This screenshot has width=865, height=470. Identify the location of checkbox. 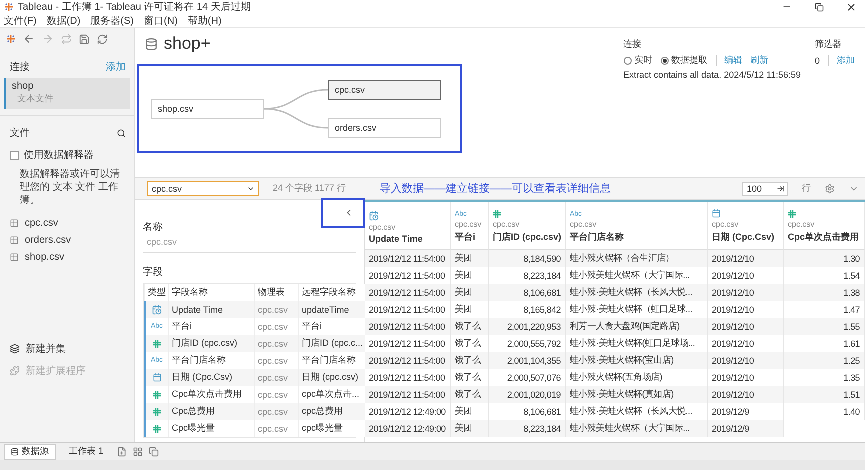
(14, 155).